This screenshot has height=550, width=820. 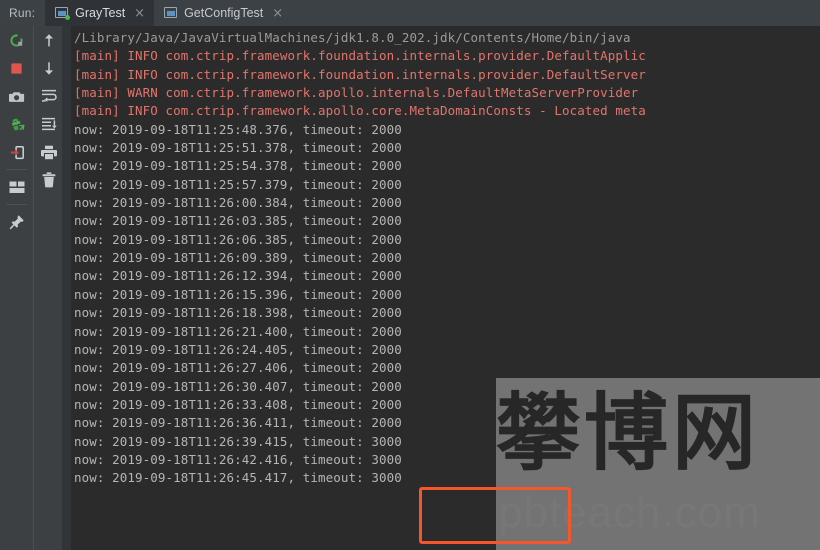 I want to click on camera-icon, so click(x=16, y=96).